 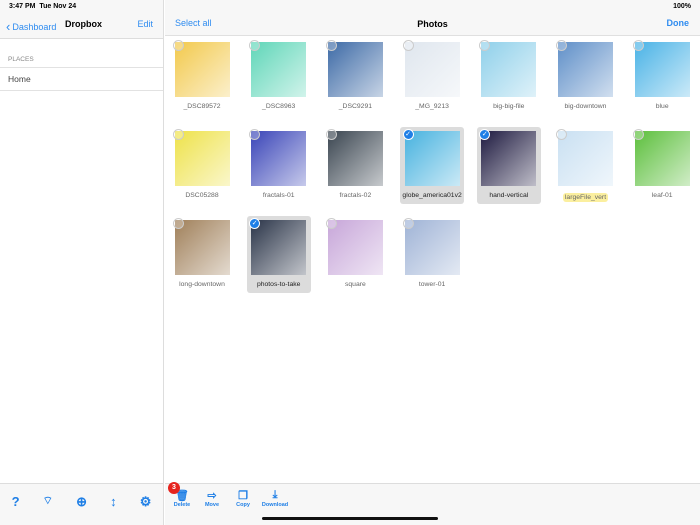 I want to click on photo-item: big-downtown, so click(x=586, y=76).